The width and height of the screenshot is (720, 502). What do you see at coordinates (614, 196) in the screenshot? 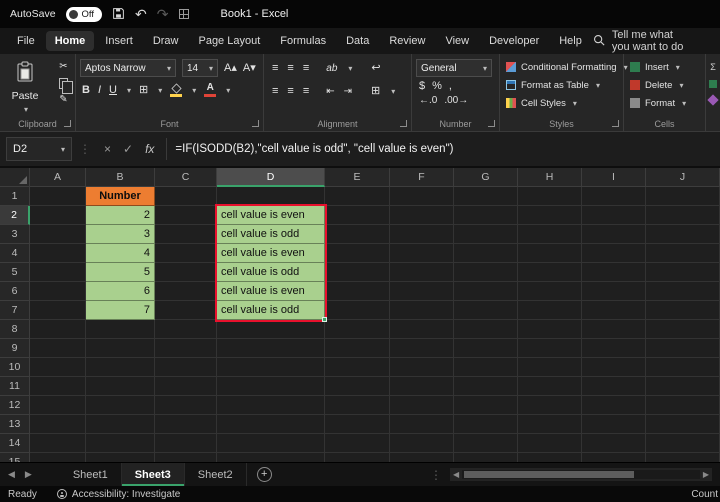
I see `cell-I1` at bounding box center [614, 196].